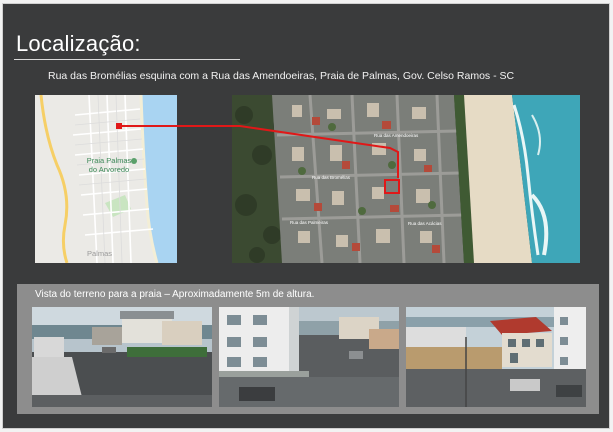 Image resolution: width=613 pixels, height=432 pixels. Describe the element at coordinates (109, 160) in the screenshot. I see `poi-label-line1: Praia Palmas` at that location.